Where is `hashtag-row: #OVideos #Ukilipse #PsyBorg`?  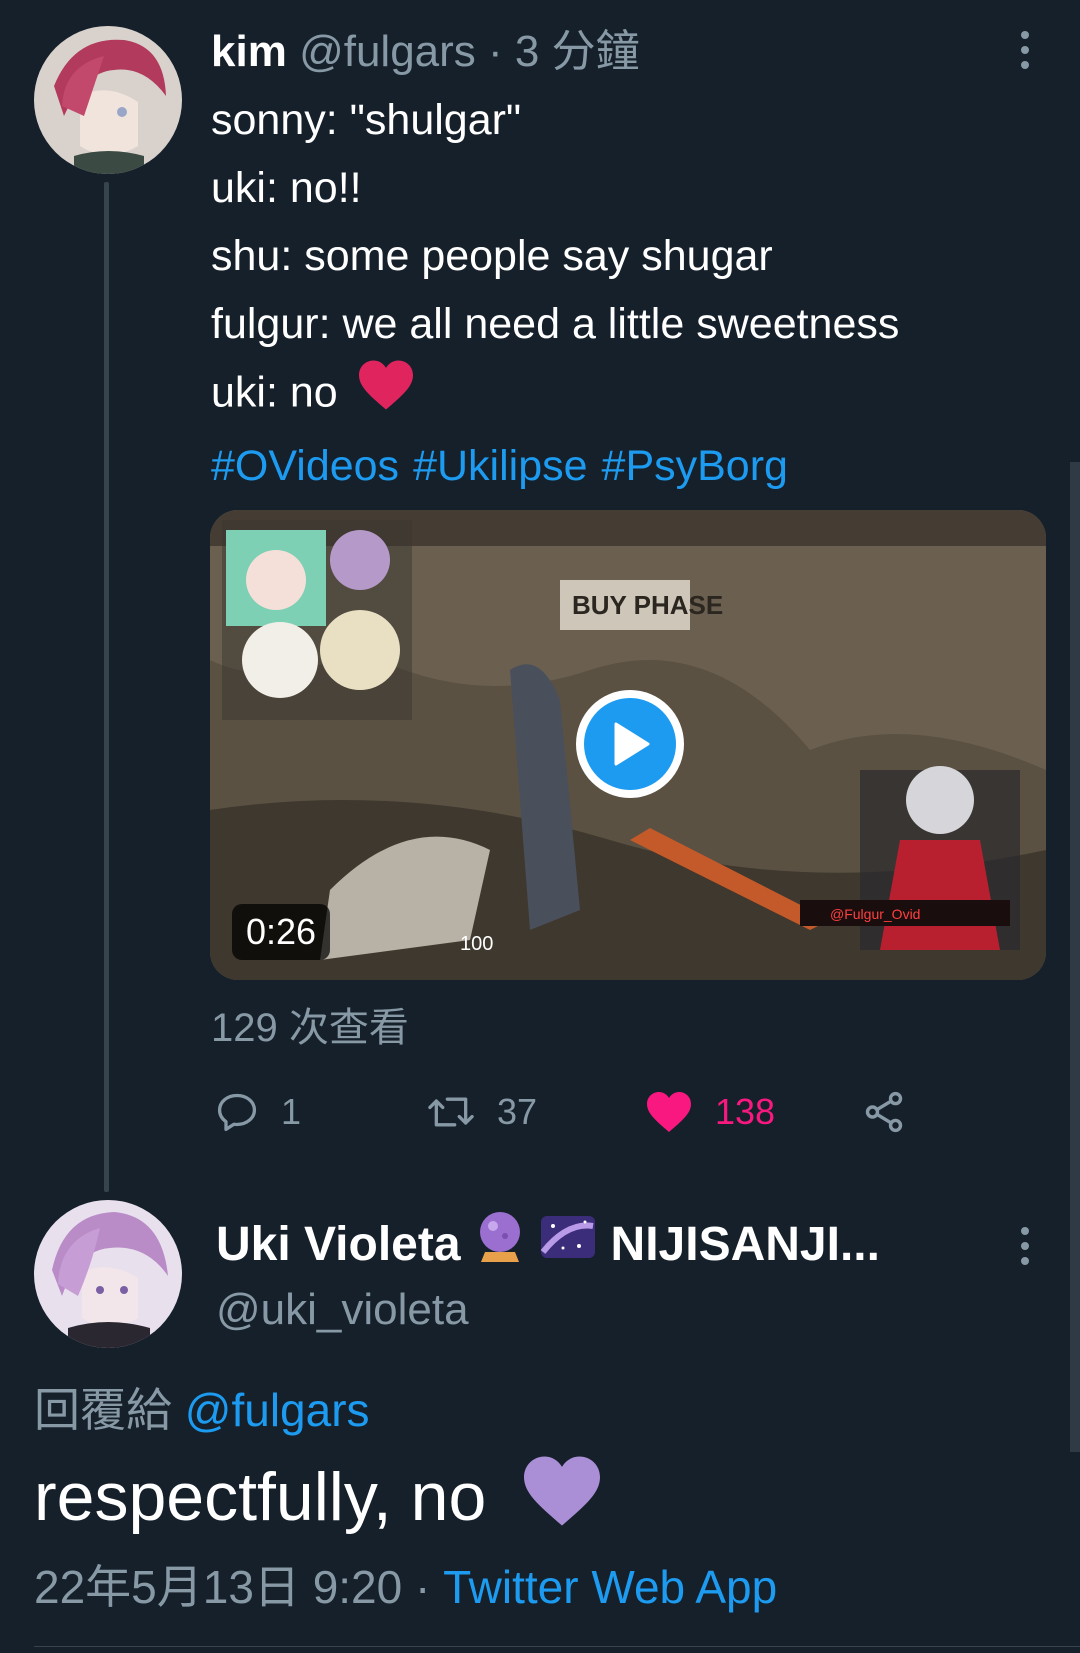 hashtag-row: #OVideos #Ukilipse #PsyBorg is located at coordinates (555, 466).